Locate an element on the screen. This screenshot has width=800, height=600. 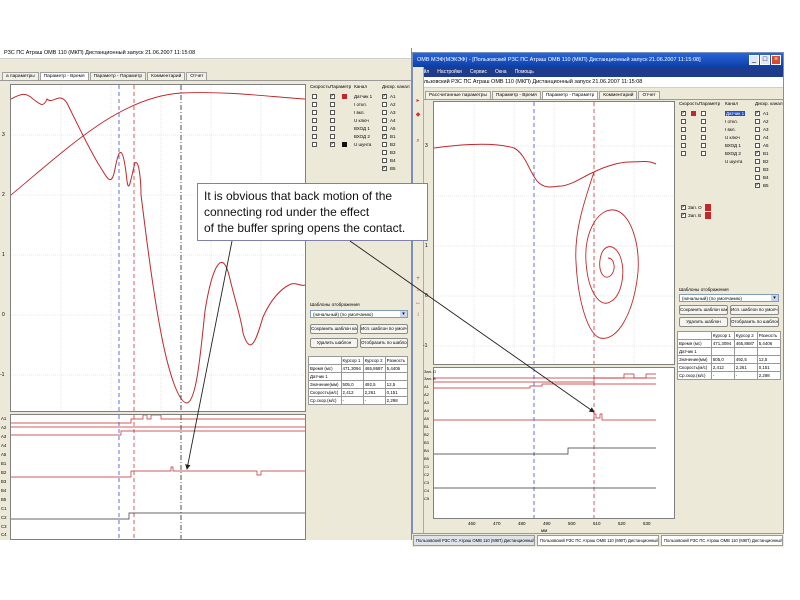
left-tab-param-param: Параметр - Параметр is located at coordinates (118, 76).